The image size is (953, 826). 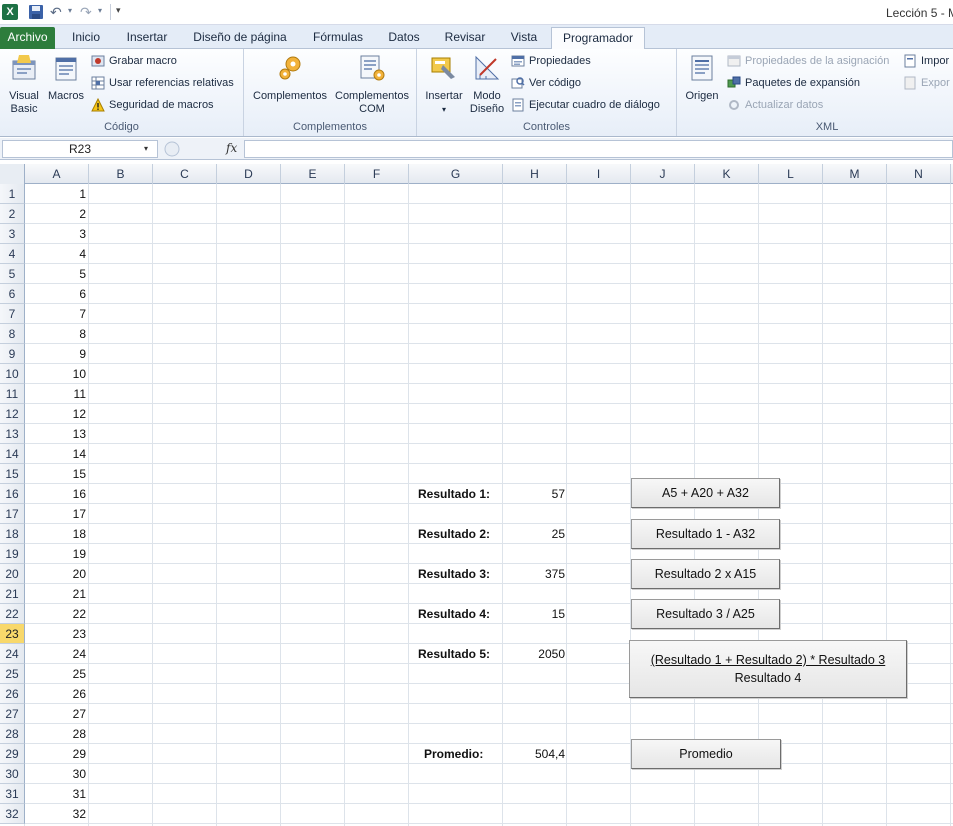 What do you see at coordinates (249, 174) in the screenshot?
I see `column-header-d: D` at bounding box center [249, 174].